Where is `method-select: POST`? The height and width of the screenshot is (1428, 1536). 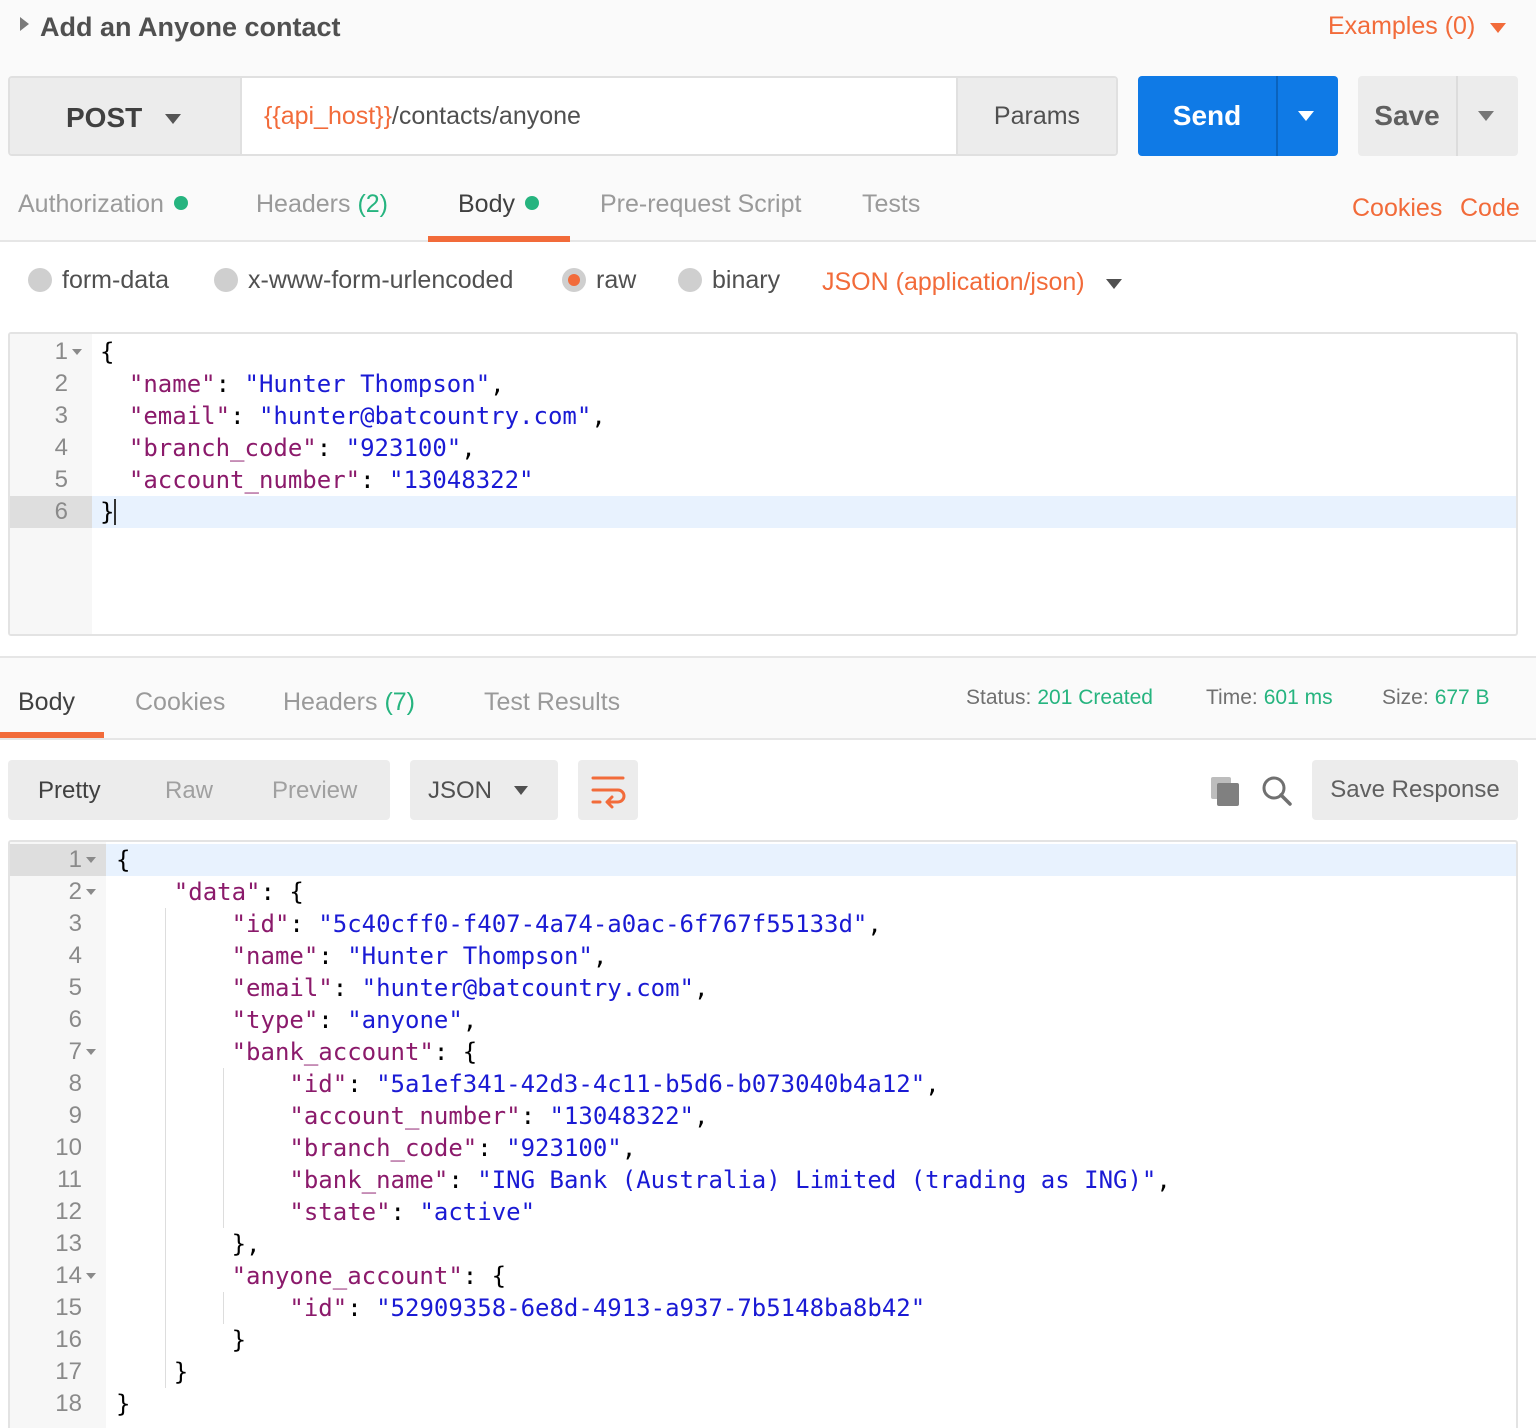
method-select: POST is located at coordinates (126, 116).